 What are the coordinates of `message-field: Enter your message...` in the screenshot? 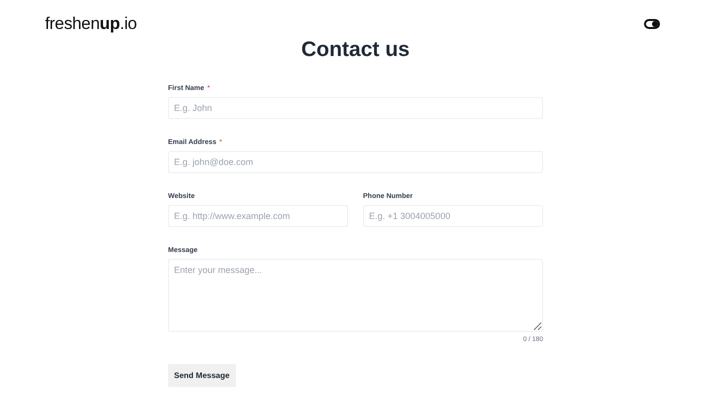 It's located at (355, 295).